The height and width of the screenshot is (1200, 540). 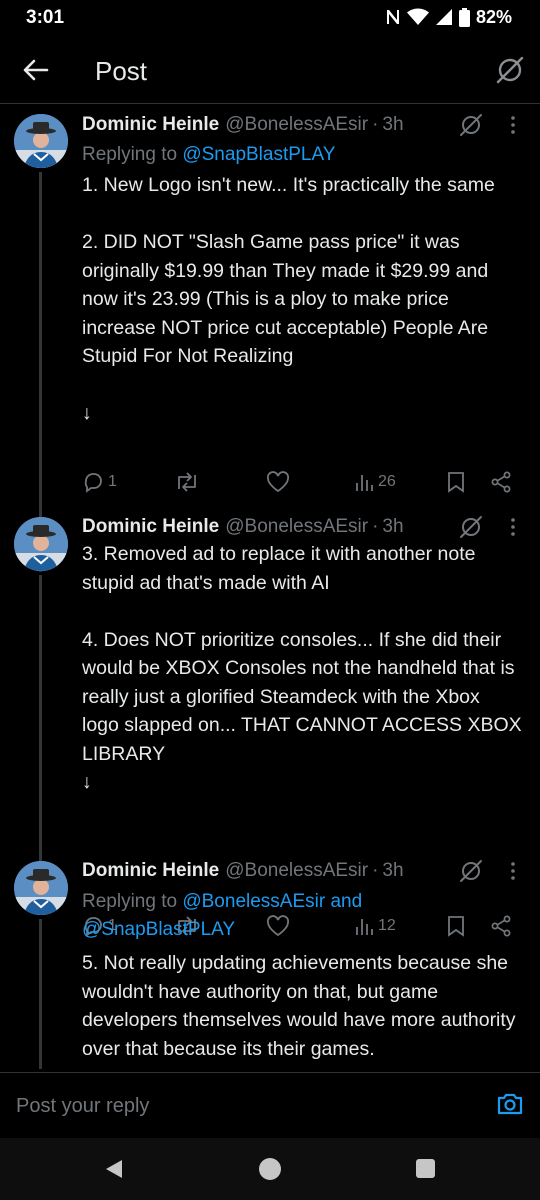 I want to click on replying-to-continued: @SnapBlastPLAY, so click(x=158, y=930).